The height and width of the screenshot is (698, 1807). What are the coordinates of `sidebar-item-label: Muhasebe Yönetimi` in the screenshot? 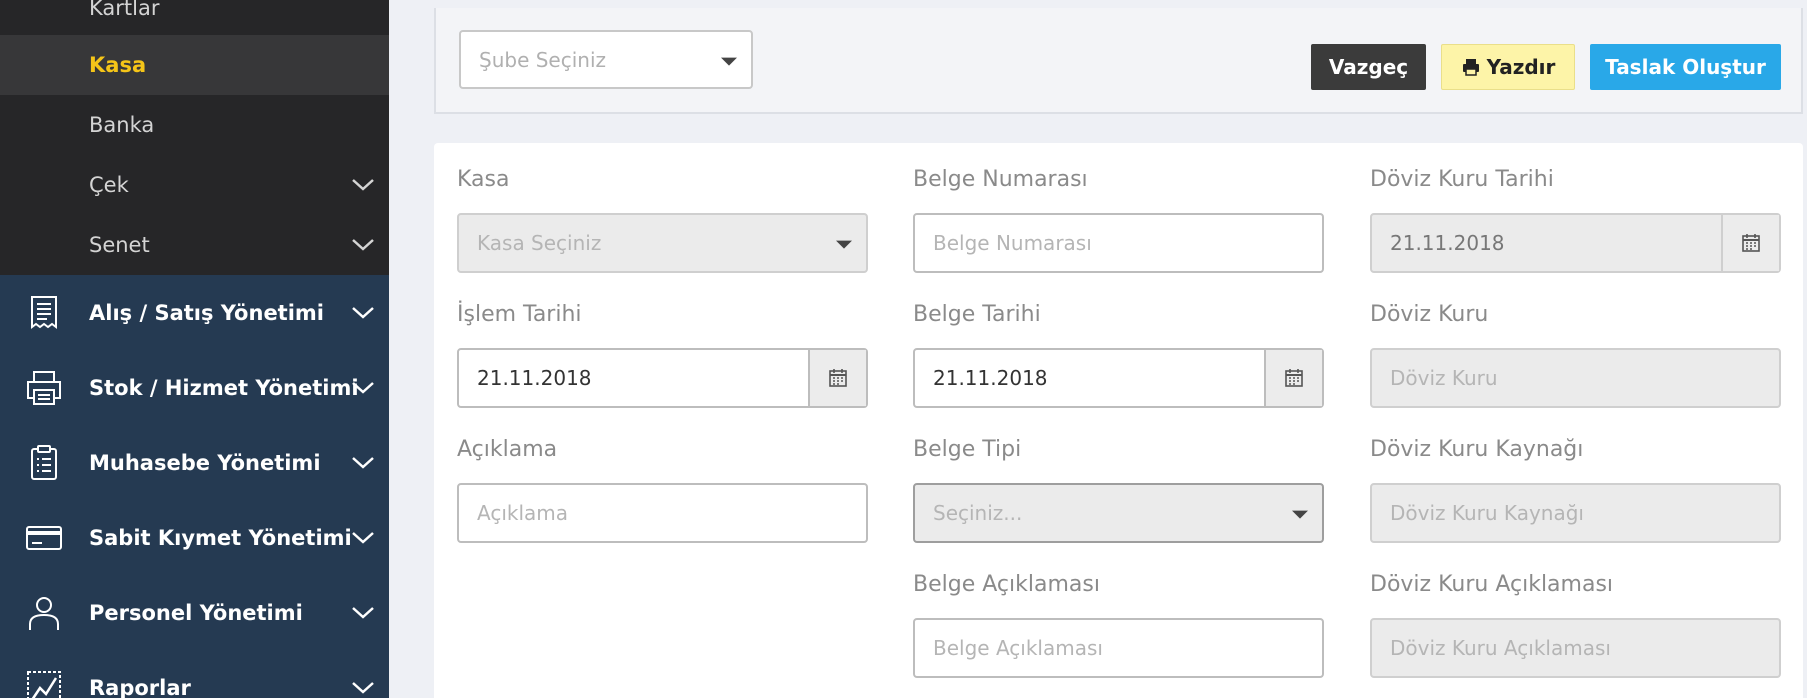 It's located at (205, 462).